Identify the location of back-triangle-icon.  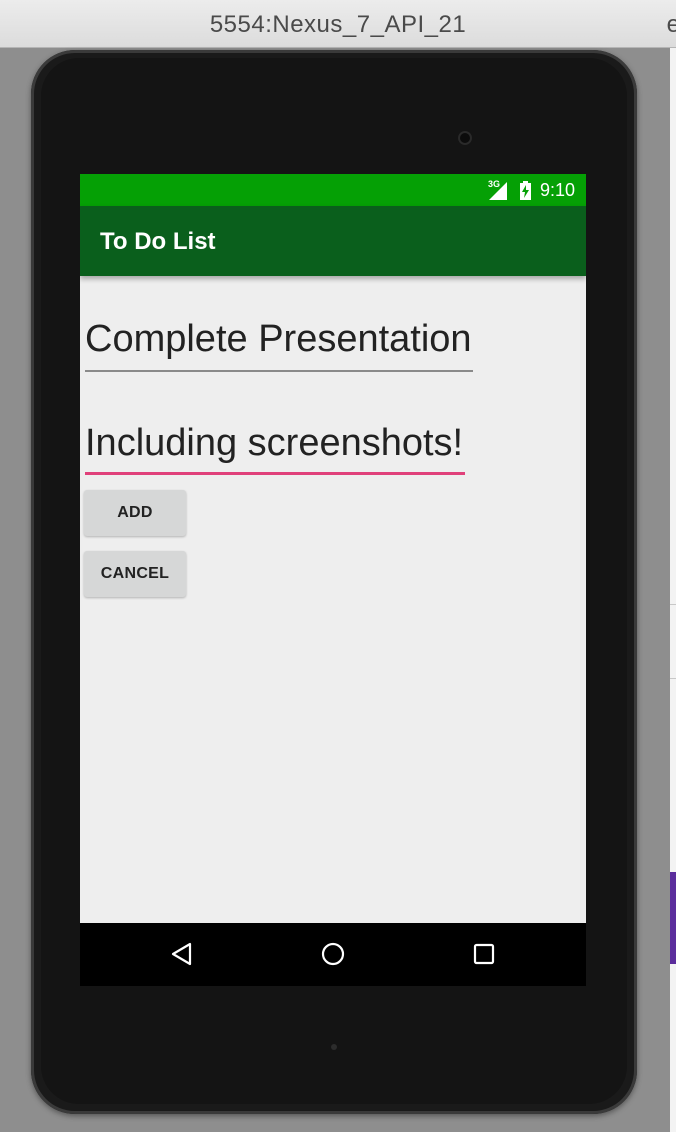
(182, 954).